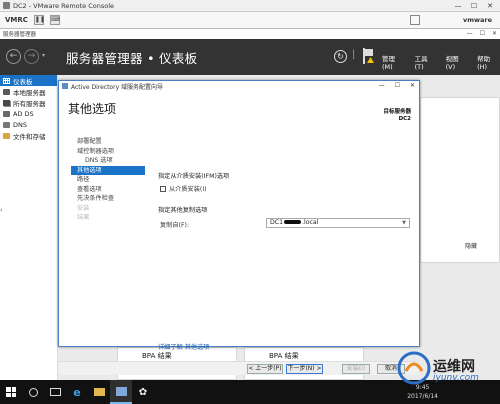 This screenshot has height=404, width=500. What do you see at coordinates (356, 369) in the screenshot?
I see `install-button: 安装(I)` at bounding box center [356, 369].